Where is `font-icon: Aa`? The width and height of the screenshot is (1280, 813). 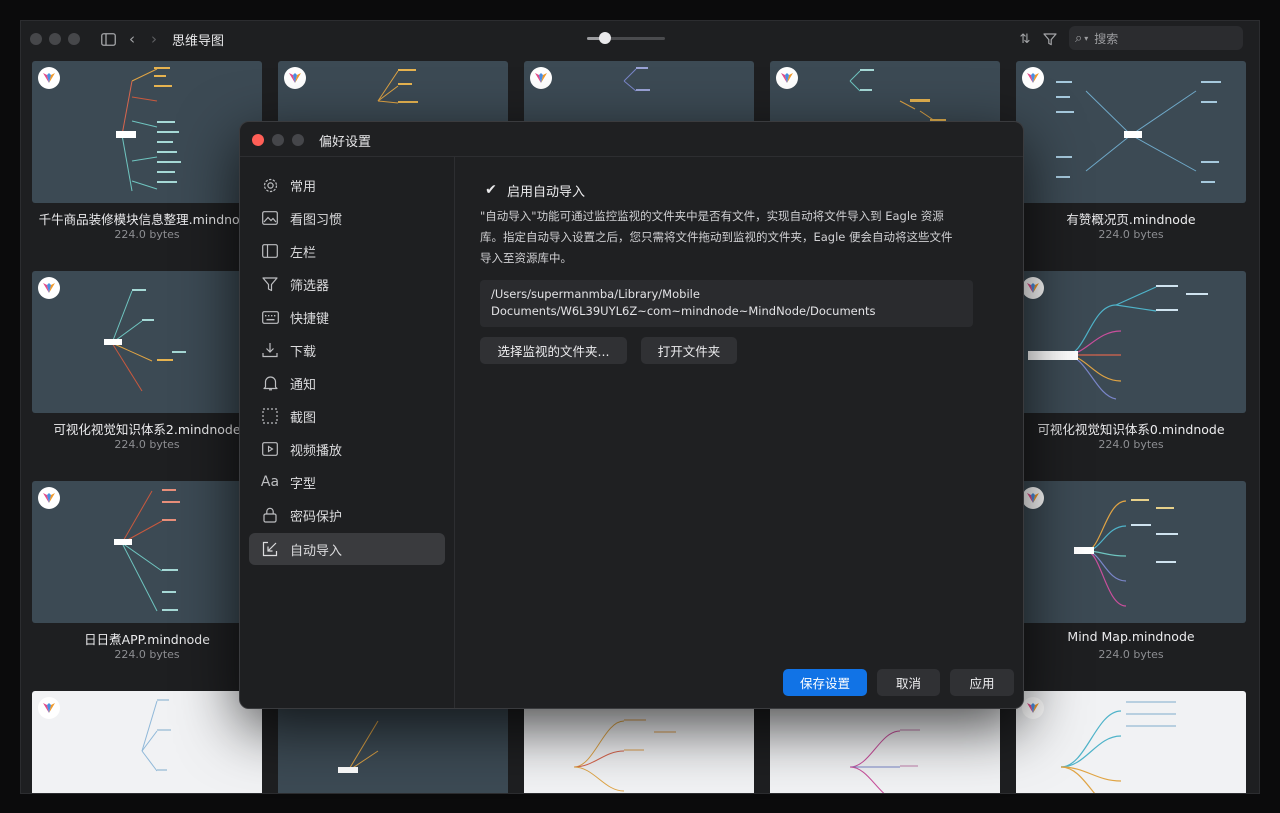
font-icon: Aa is located at coordinates (270, 482).